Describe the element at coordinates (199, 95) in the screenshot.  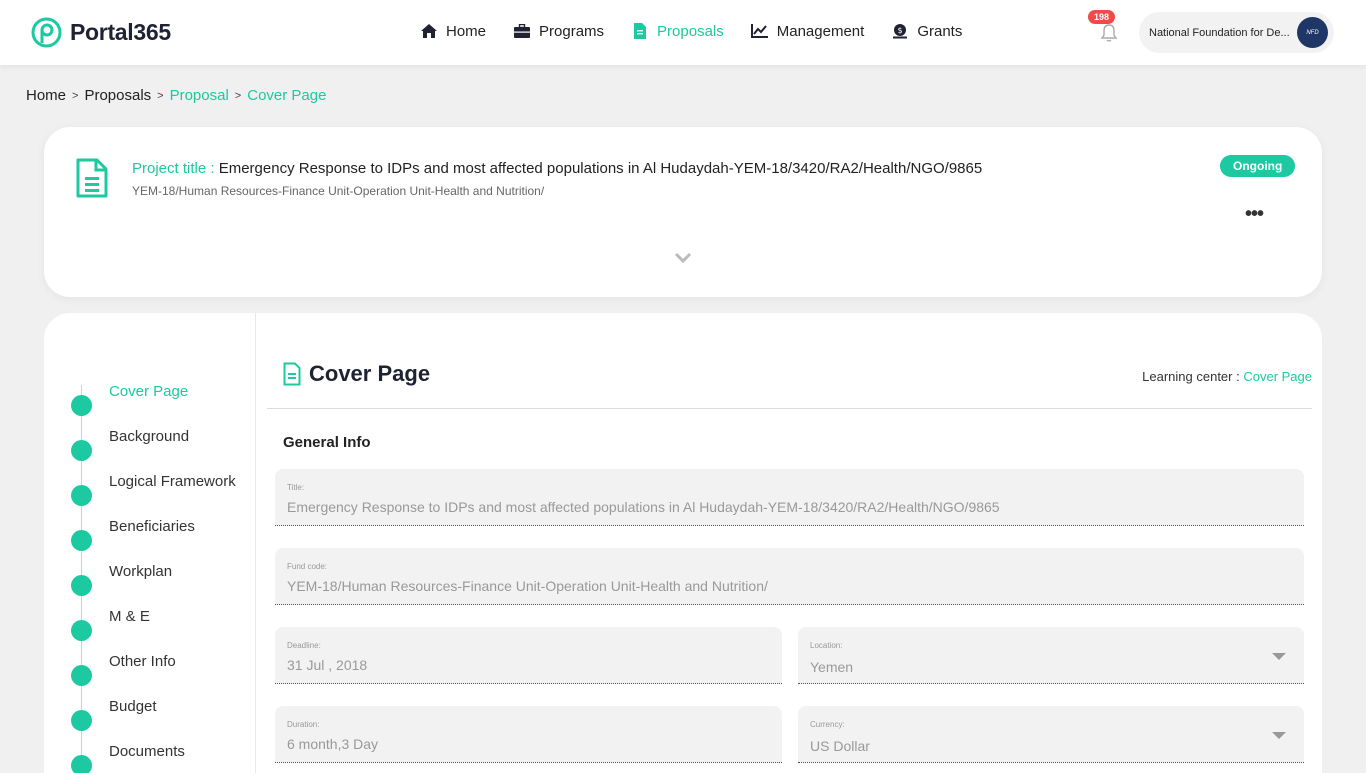
I see `breadcrumb-proposal: Proposal` at that location.